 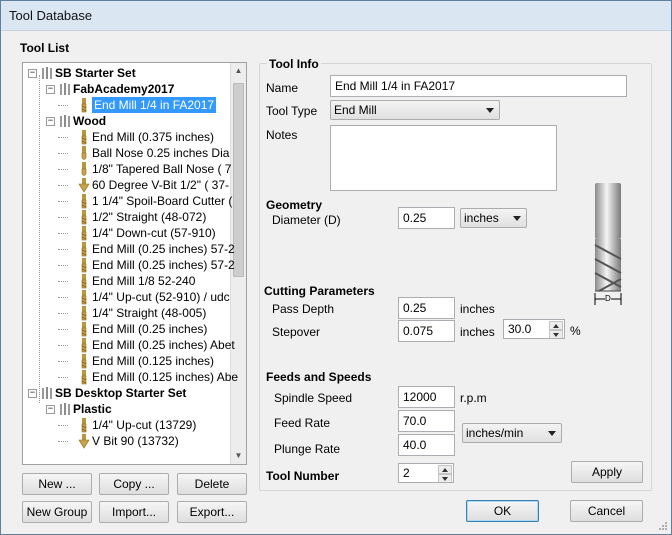 I want to click on chevron-down-icon, so click(x=552, y=433).